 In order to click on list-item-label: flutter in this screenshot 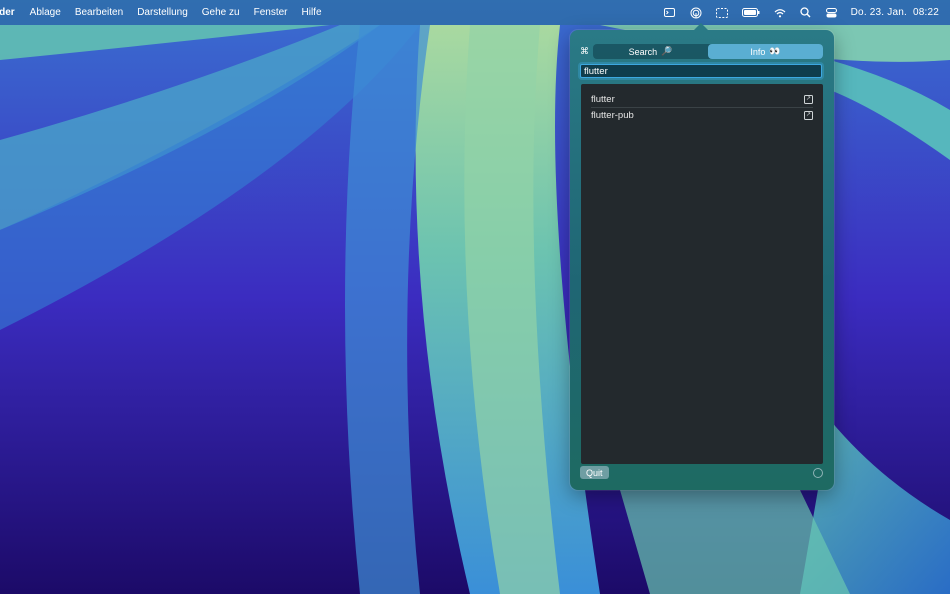, I will do `click(603, 99)`.